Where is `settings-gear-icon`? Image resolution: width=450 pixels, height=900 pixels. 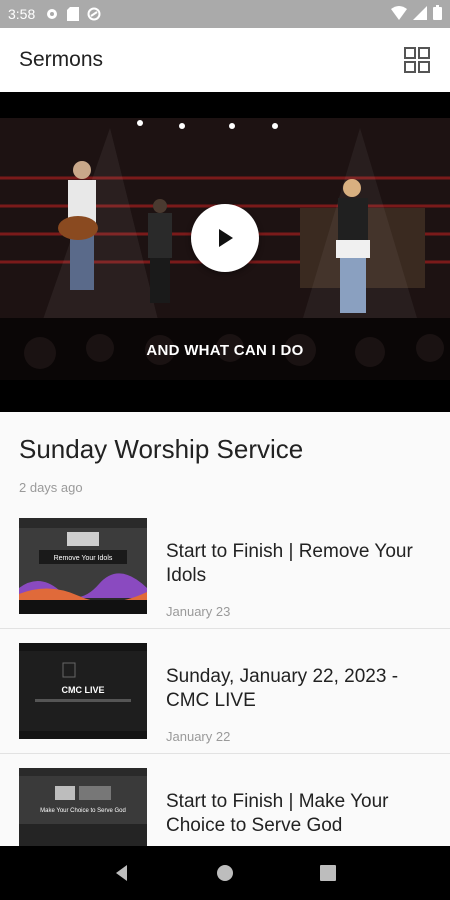 settings-gear-icon is located at coordinates (52, 14).